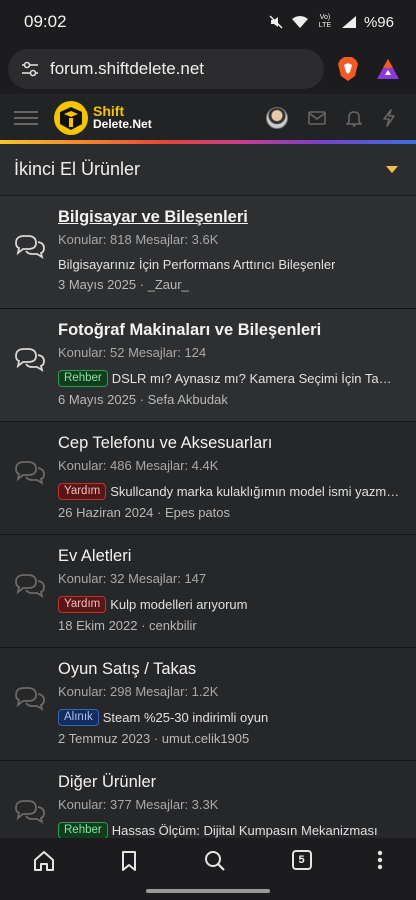 The height and width of the screenshot is (900, 416). Describe the element at coordinates (354, 118) in the screenshot. I see `bell-icon` at that location.